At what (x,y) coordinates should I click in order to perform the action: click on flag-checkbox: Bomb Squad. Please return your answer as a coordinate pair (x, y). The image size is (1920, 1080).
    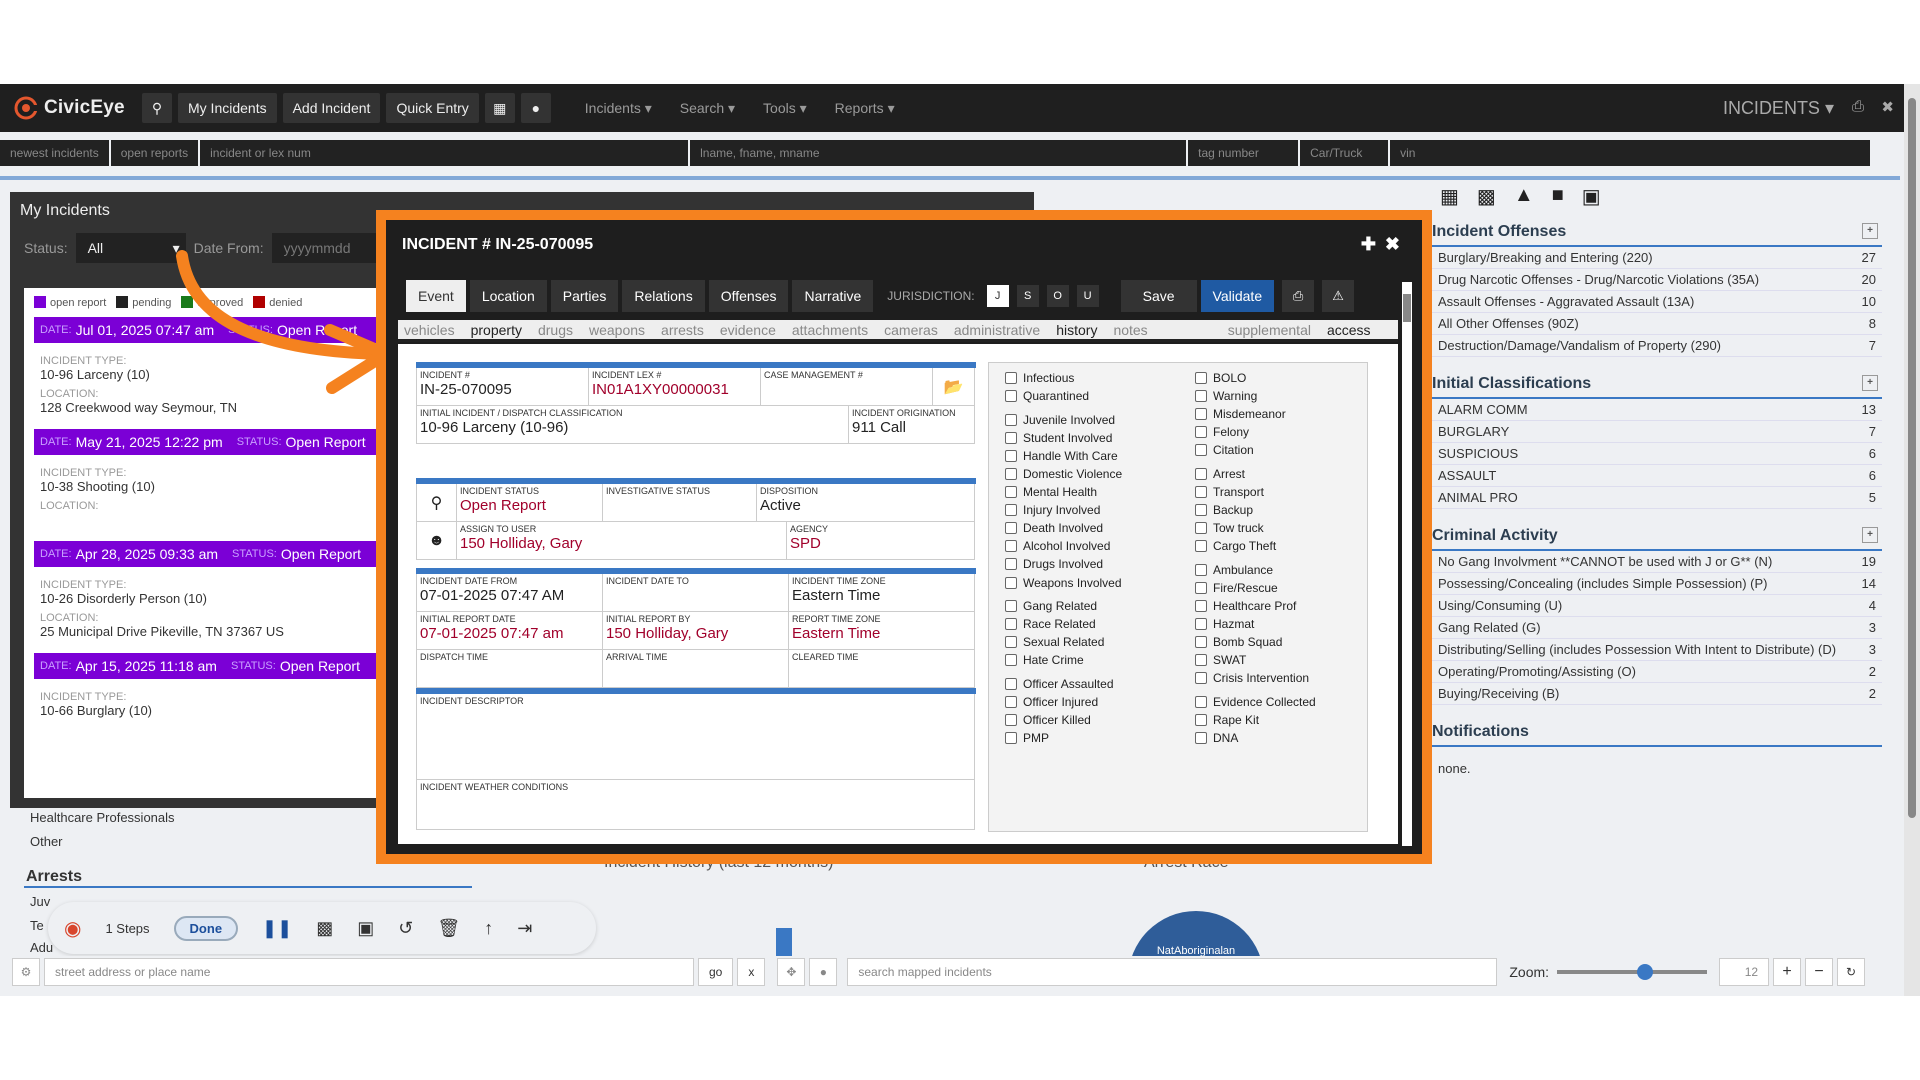
    Looking at the image, I should click on (1238, 642).